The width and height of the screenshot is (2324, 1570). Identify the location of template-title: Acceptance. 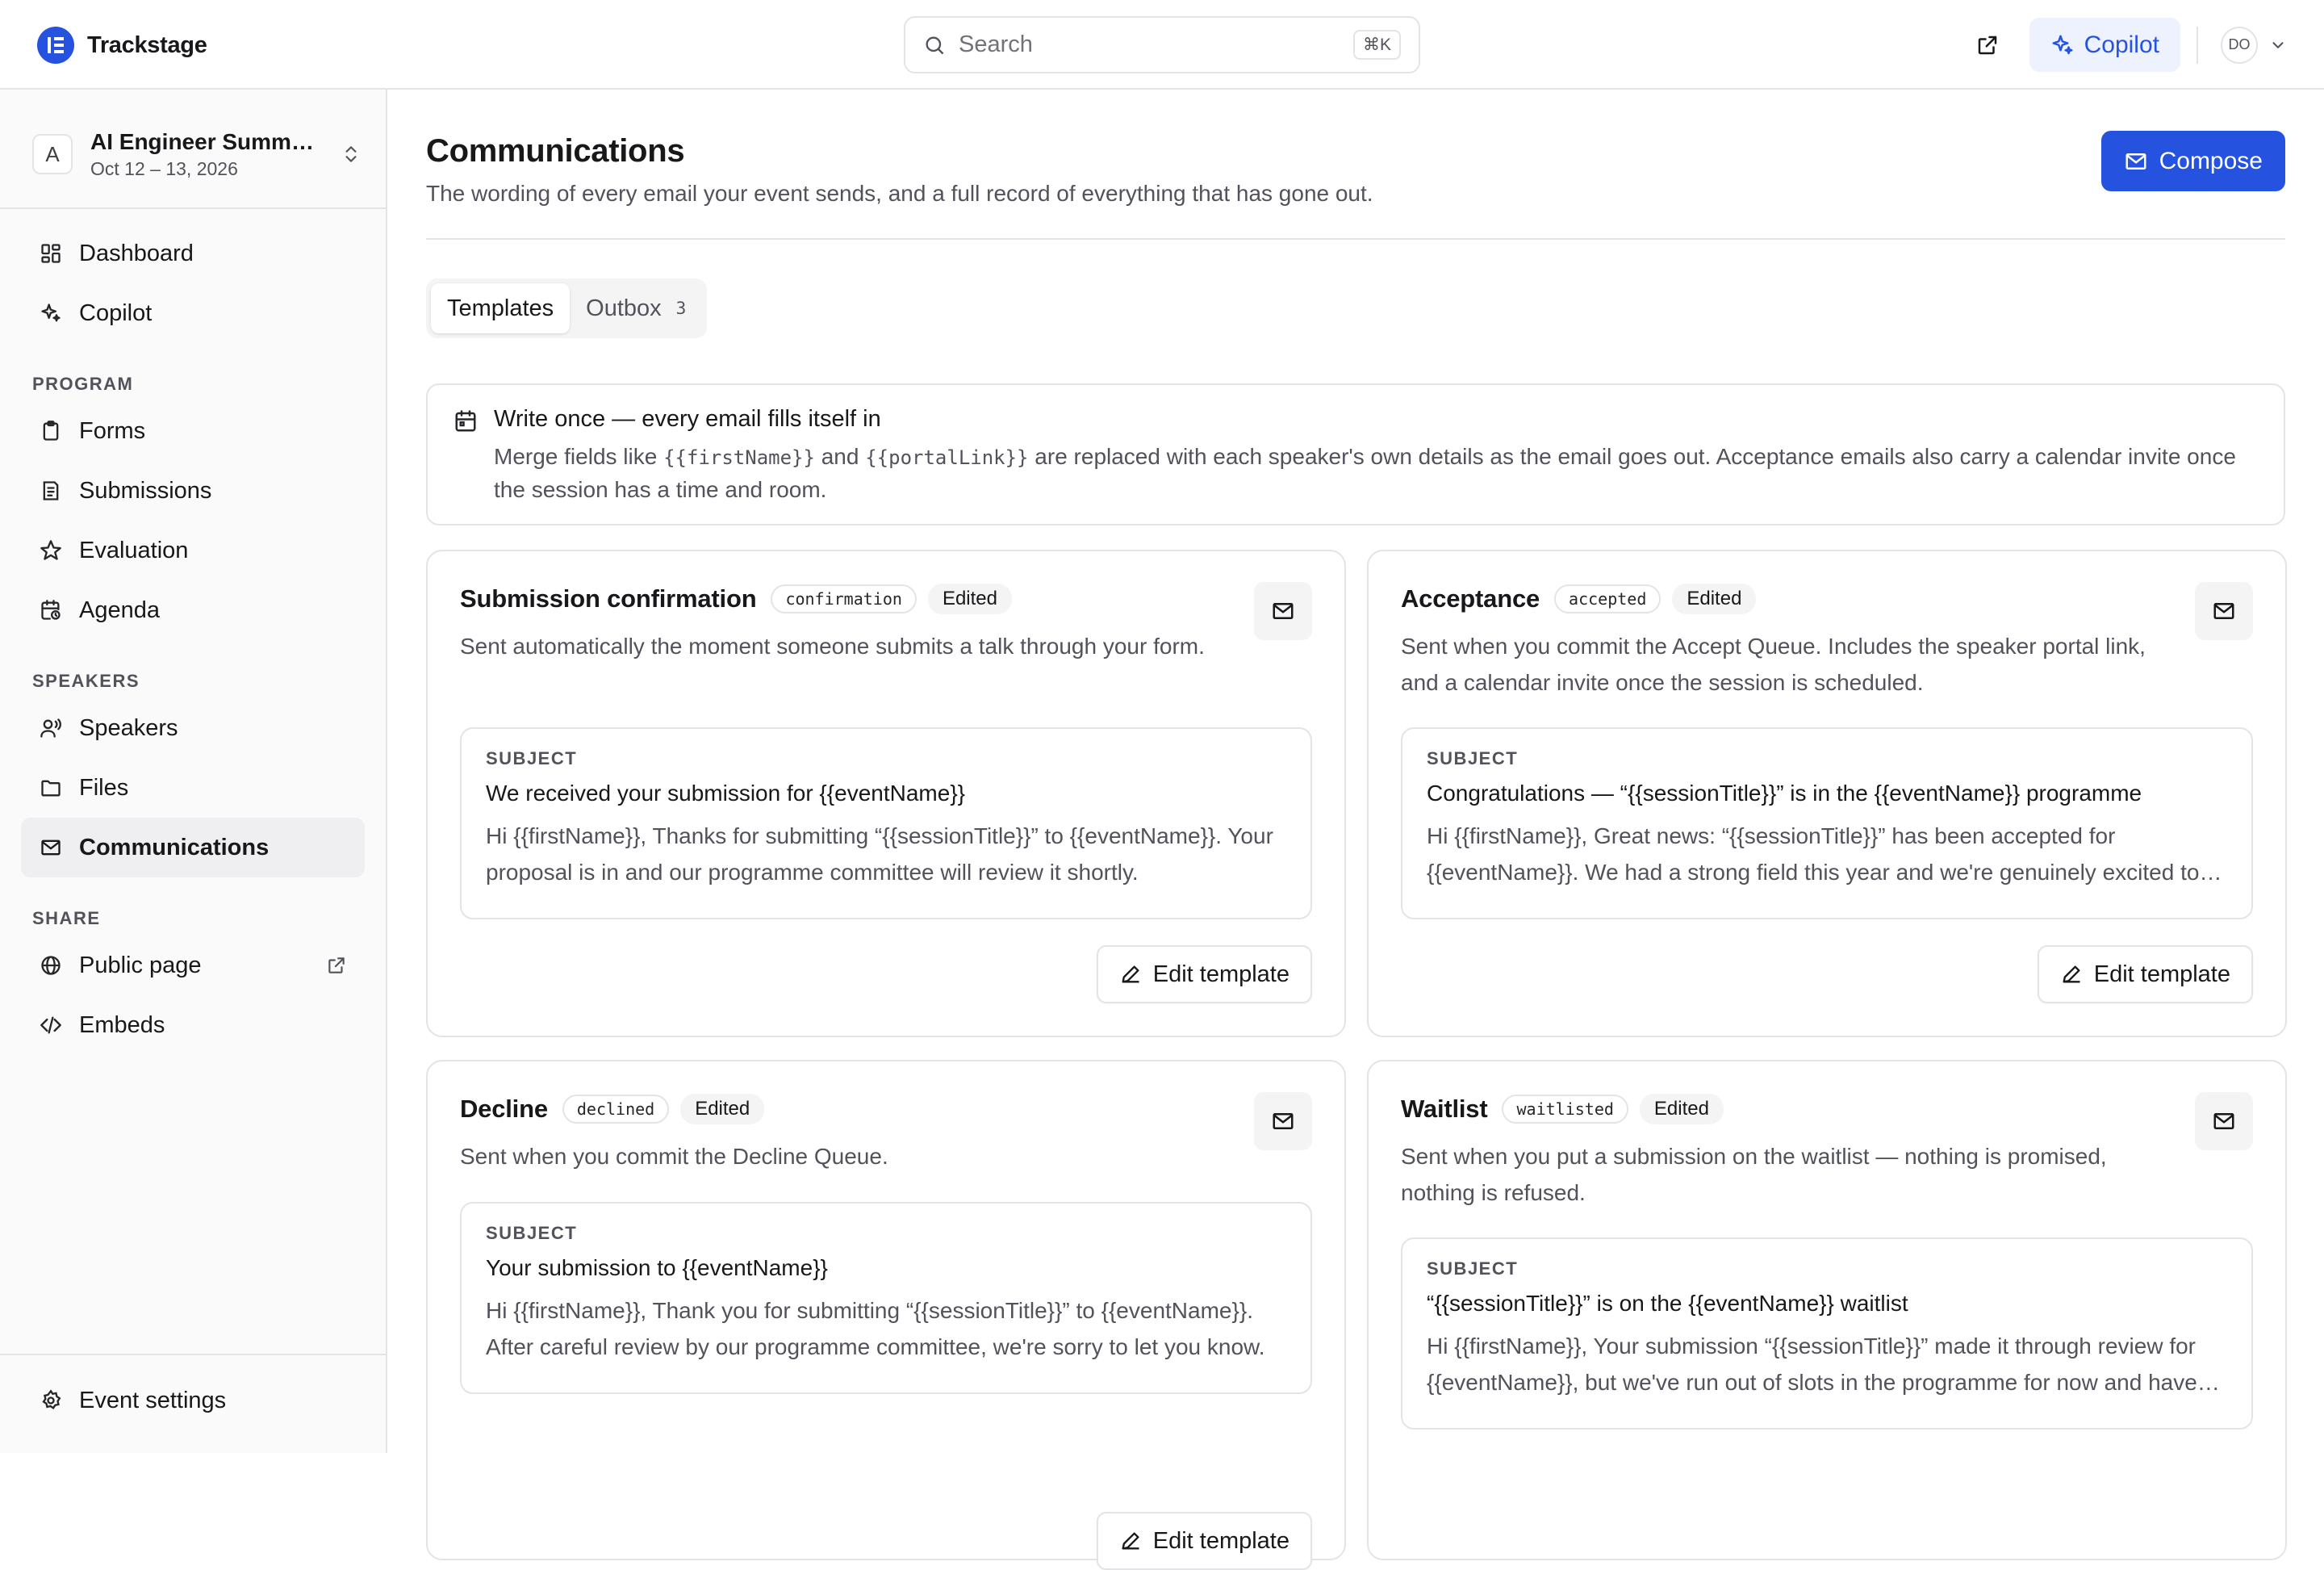
(1470, 598).